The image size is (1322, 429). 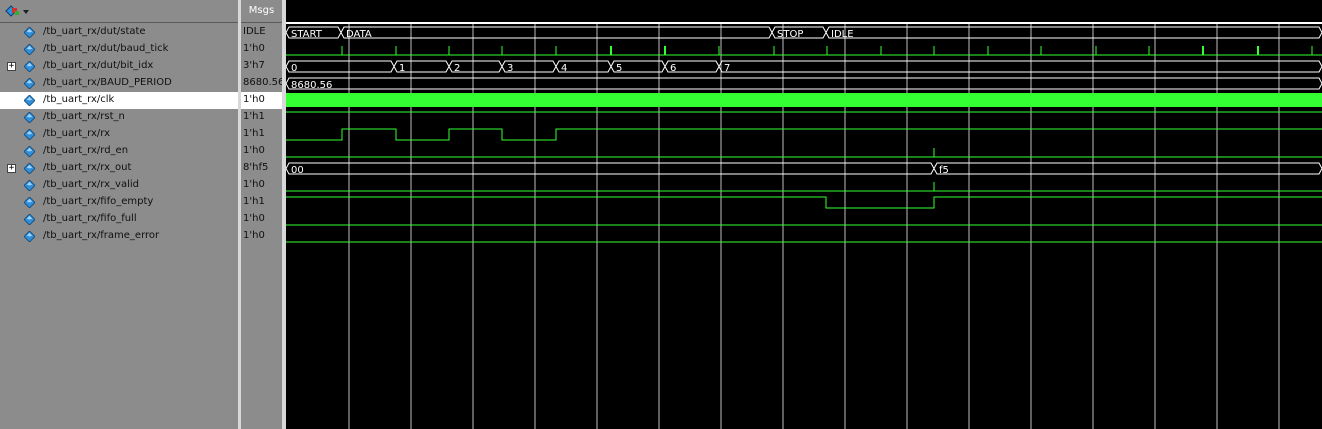 I want to click on signal-row: /tb_uart_rx/BAUD_PERIOD, so click(x=119, y=83).